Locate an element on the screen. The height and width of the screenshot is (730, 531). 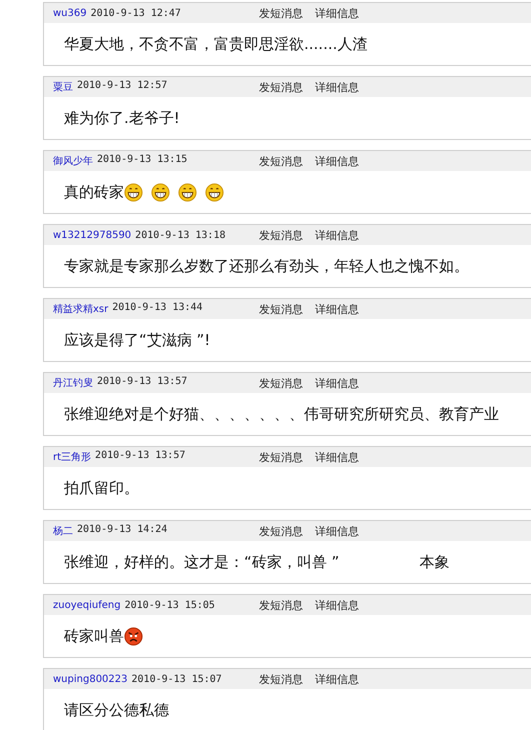
post-text: 拍爪留印。 is located at coordinates (101, 488).